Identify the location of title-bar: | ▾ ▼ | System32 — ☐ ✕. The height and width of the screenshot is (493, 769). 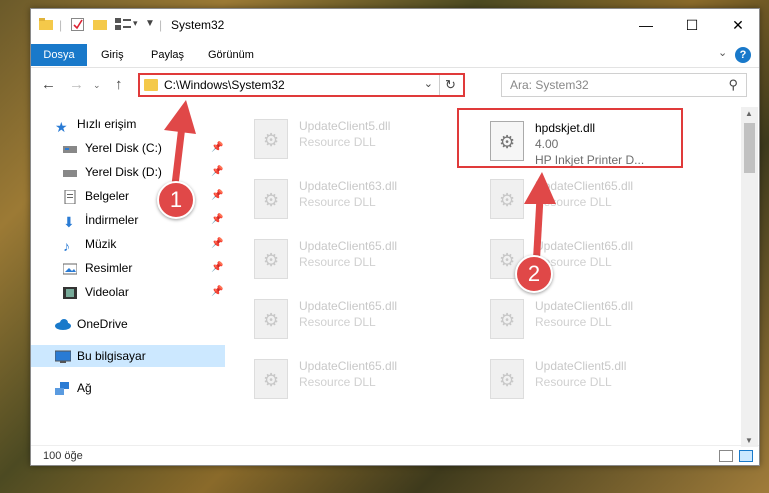
(395, 25).